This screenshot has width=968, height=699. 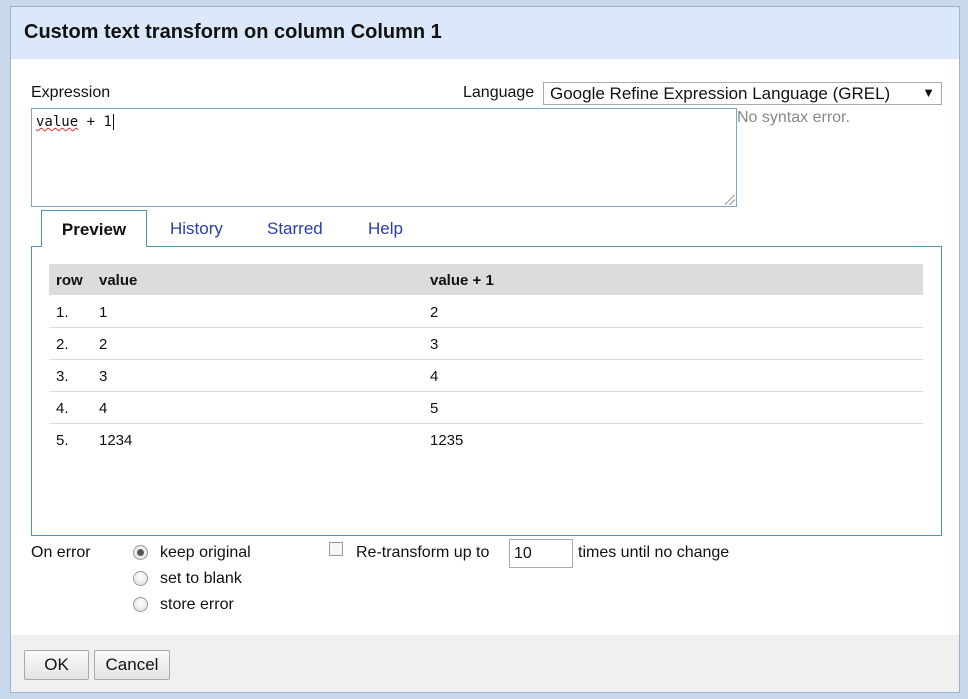 I want to click on language-label: Language, so click(x=499, y=92).